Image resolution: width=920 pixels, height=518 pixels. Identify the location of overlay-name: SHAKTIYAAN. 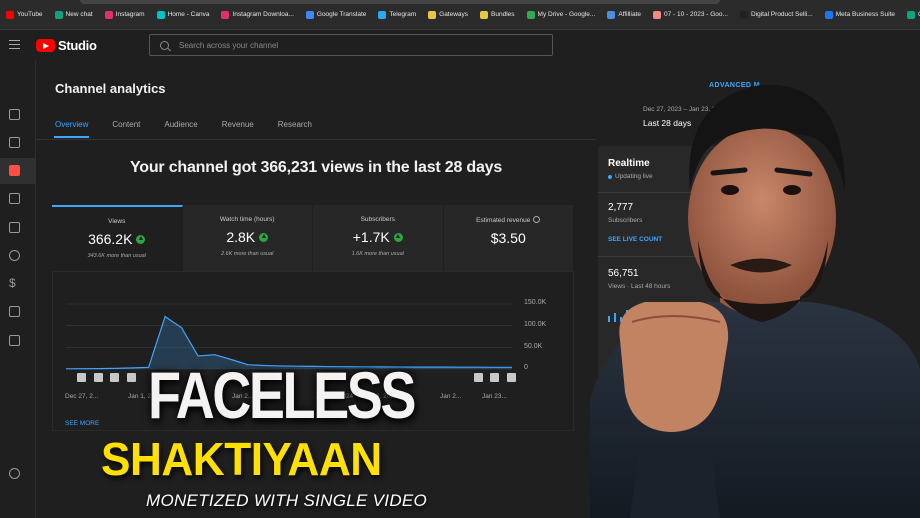
(241, 459).